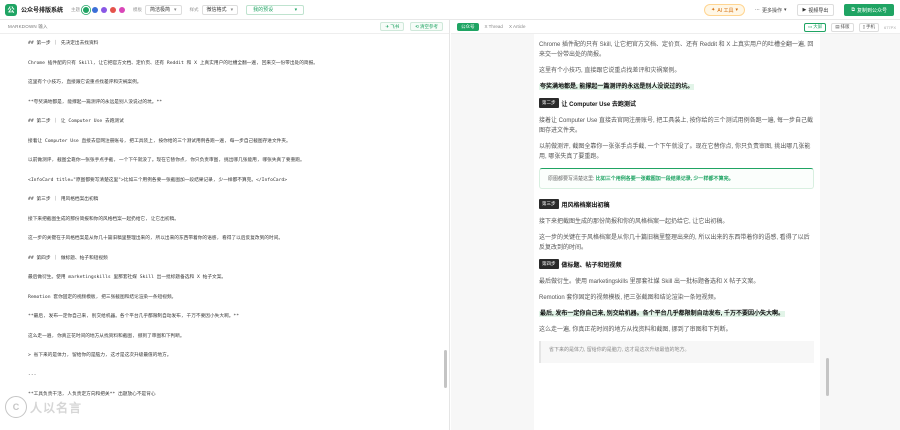  I want to click on editor-header-buttons: ✈ 飞书 ⟲ 清空参考, so click(411, 26).